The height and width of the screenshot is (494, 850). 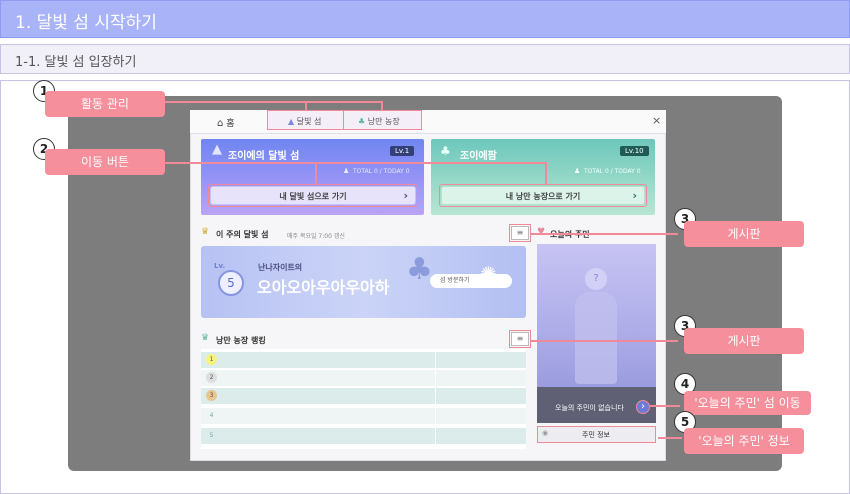 What do you see at coordinates (211, 377) in the screenshot?
I see `rank-number: 2` at bounding box center [211, 377].